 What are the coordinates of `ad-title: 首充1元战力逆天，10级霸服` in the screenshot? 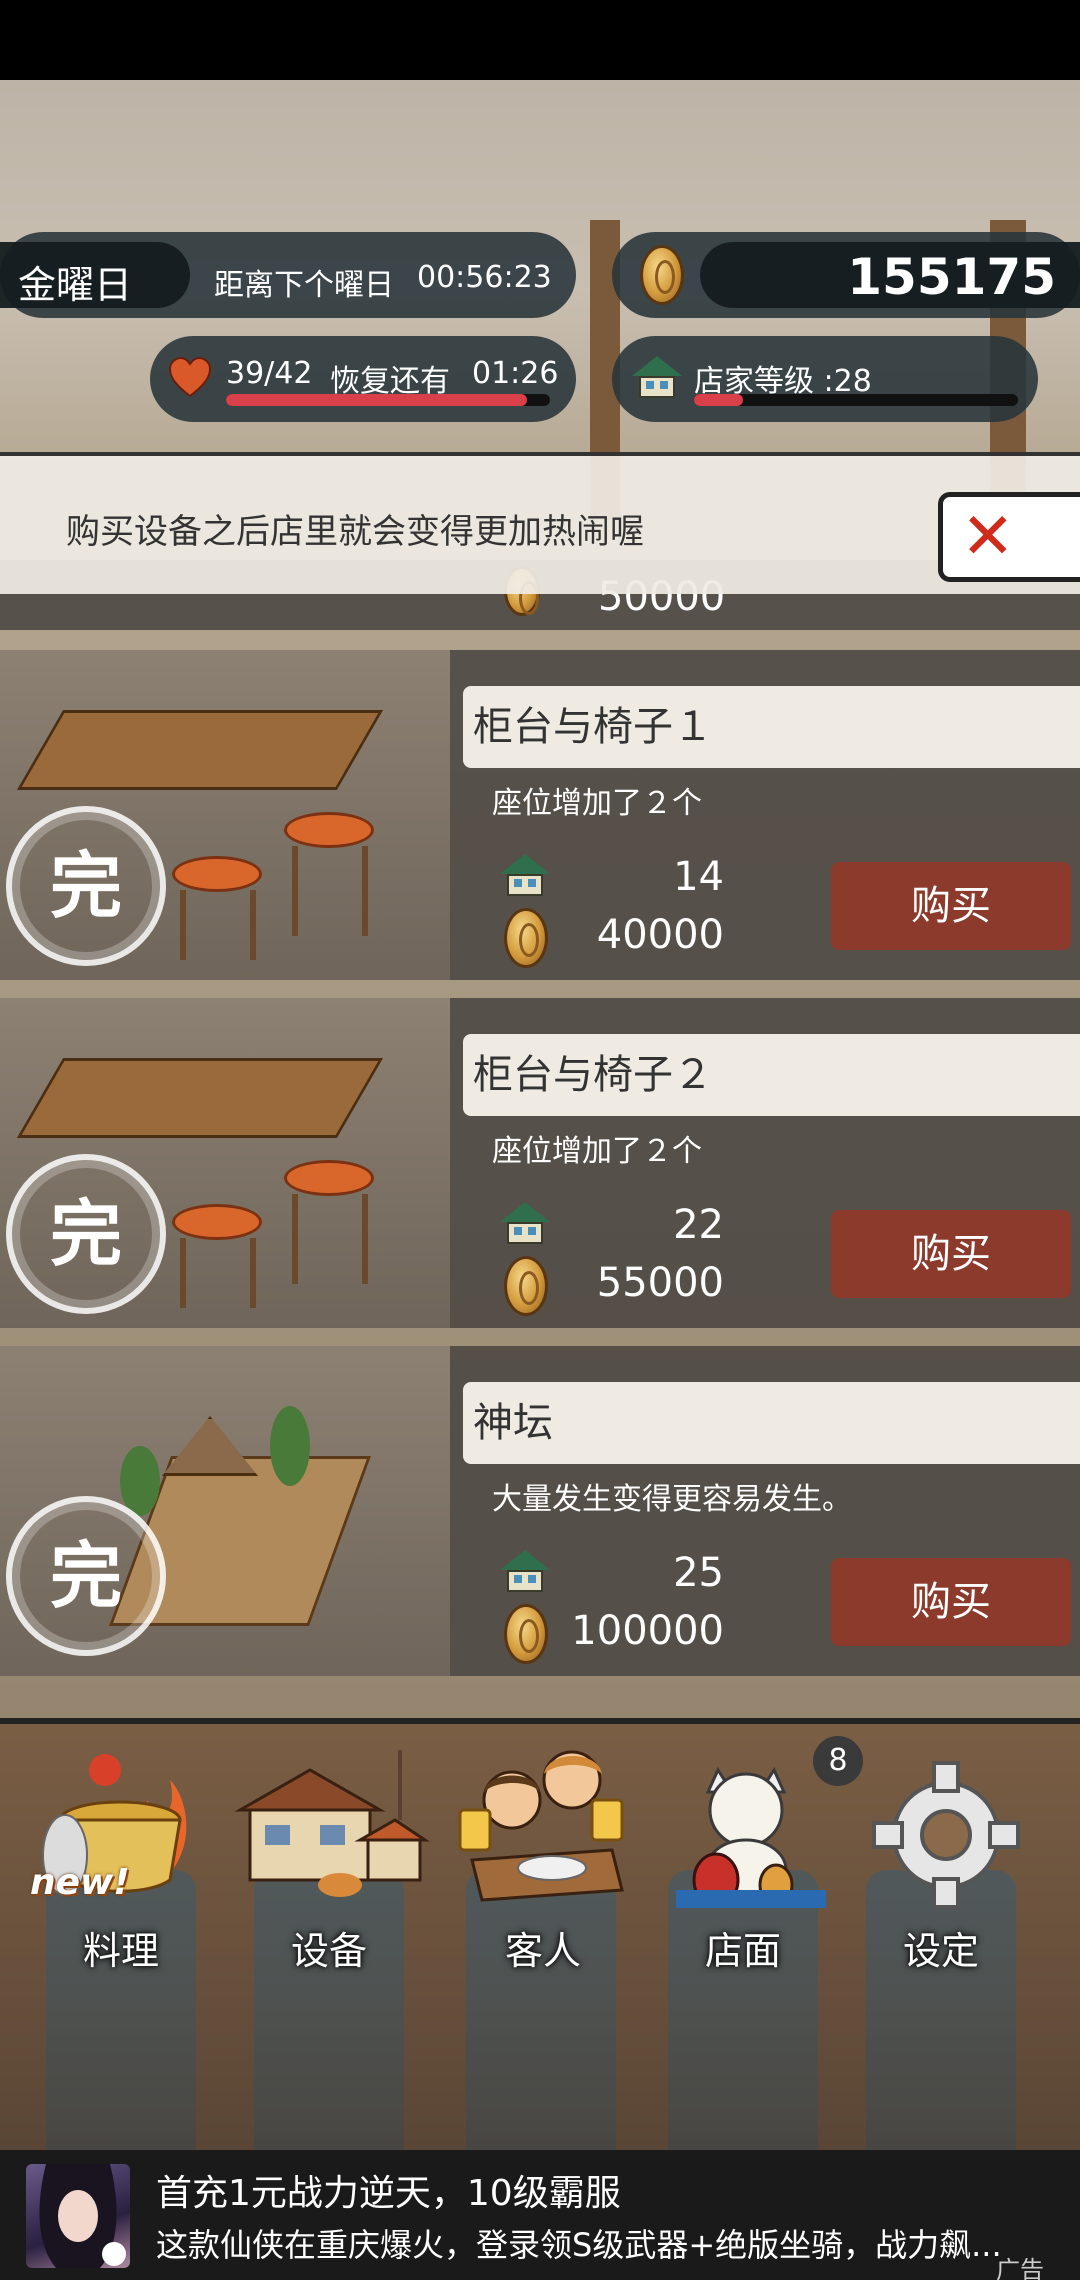 It's located at (388, 2193).